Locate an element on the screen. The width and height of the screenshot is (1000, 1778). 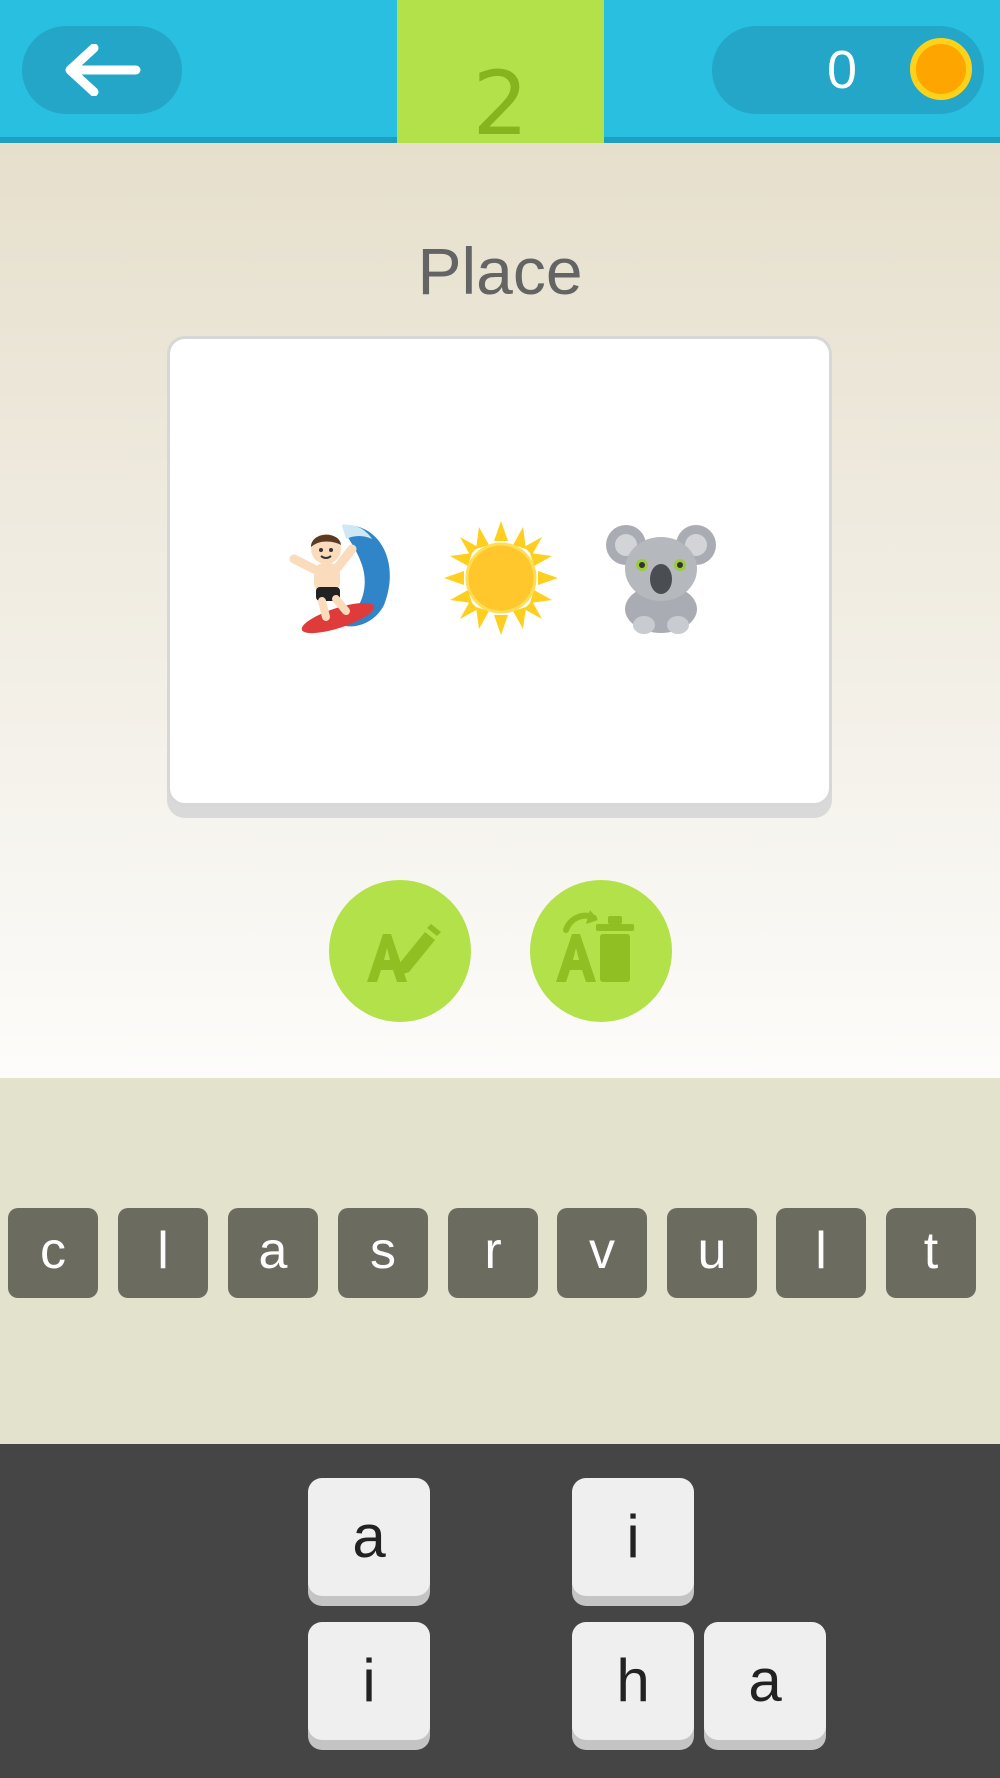
answer-slot: c is located at coordinates (53, 1253).